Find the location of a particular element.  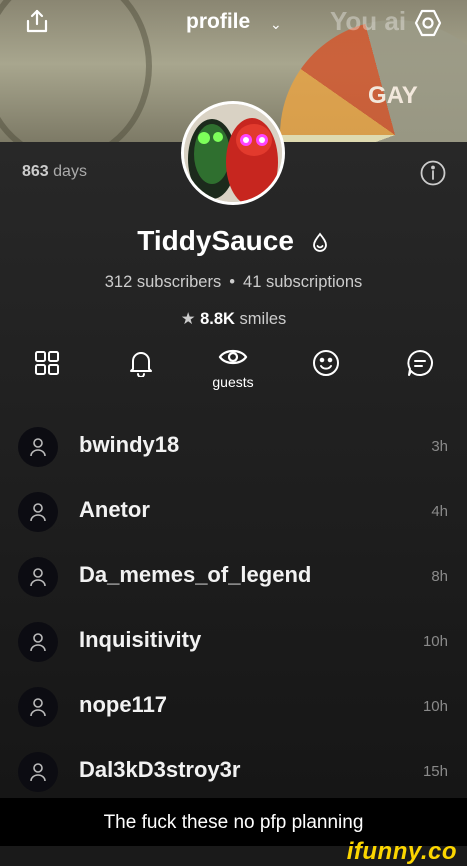

guest-username: Anetor is located at coordinates (114, 510).